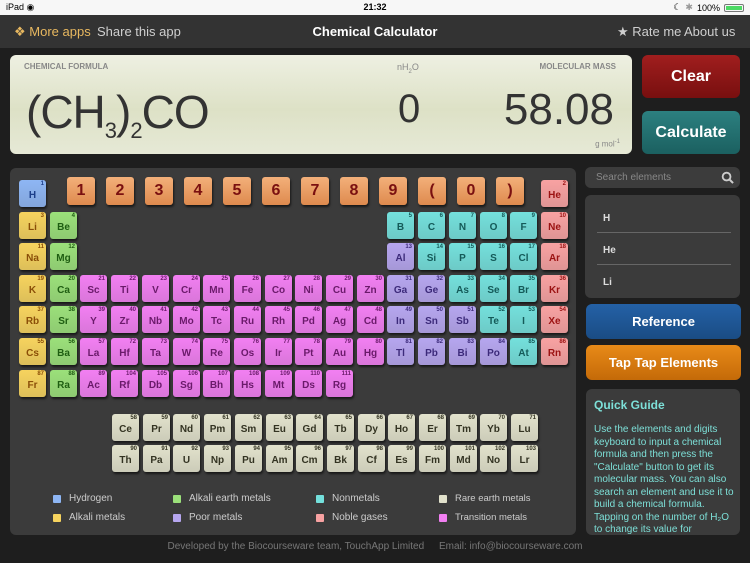 The height and width of the screenshot is (563, 750). What do you see at coordinates (278, 383) in the screenshot?
I see `element-mt: 109 Mt` at bounding box center [278, 383].